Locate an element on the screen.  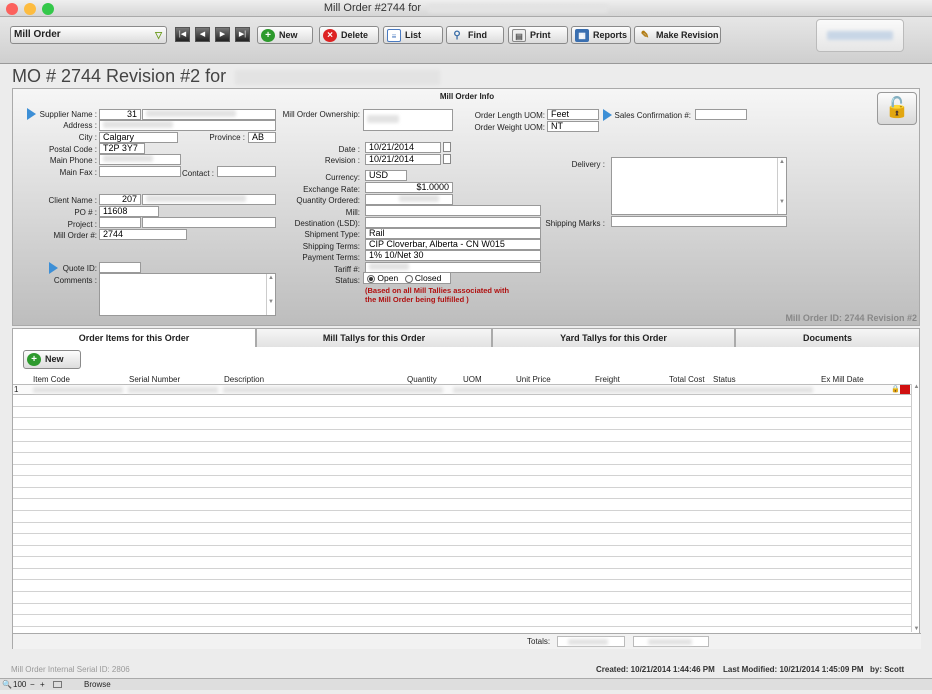
ownership-label: Mill Order Ownership: is located at coordinates (321, 114).